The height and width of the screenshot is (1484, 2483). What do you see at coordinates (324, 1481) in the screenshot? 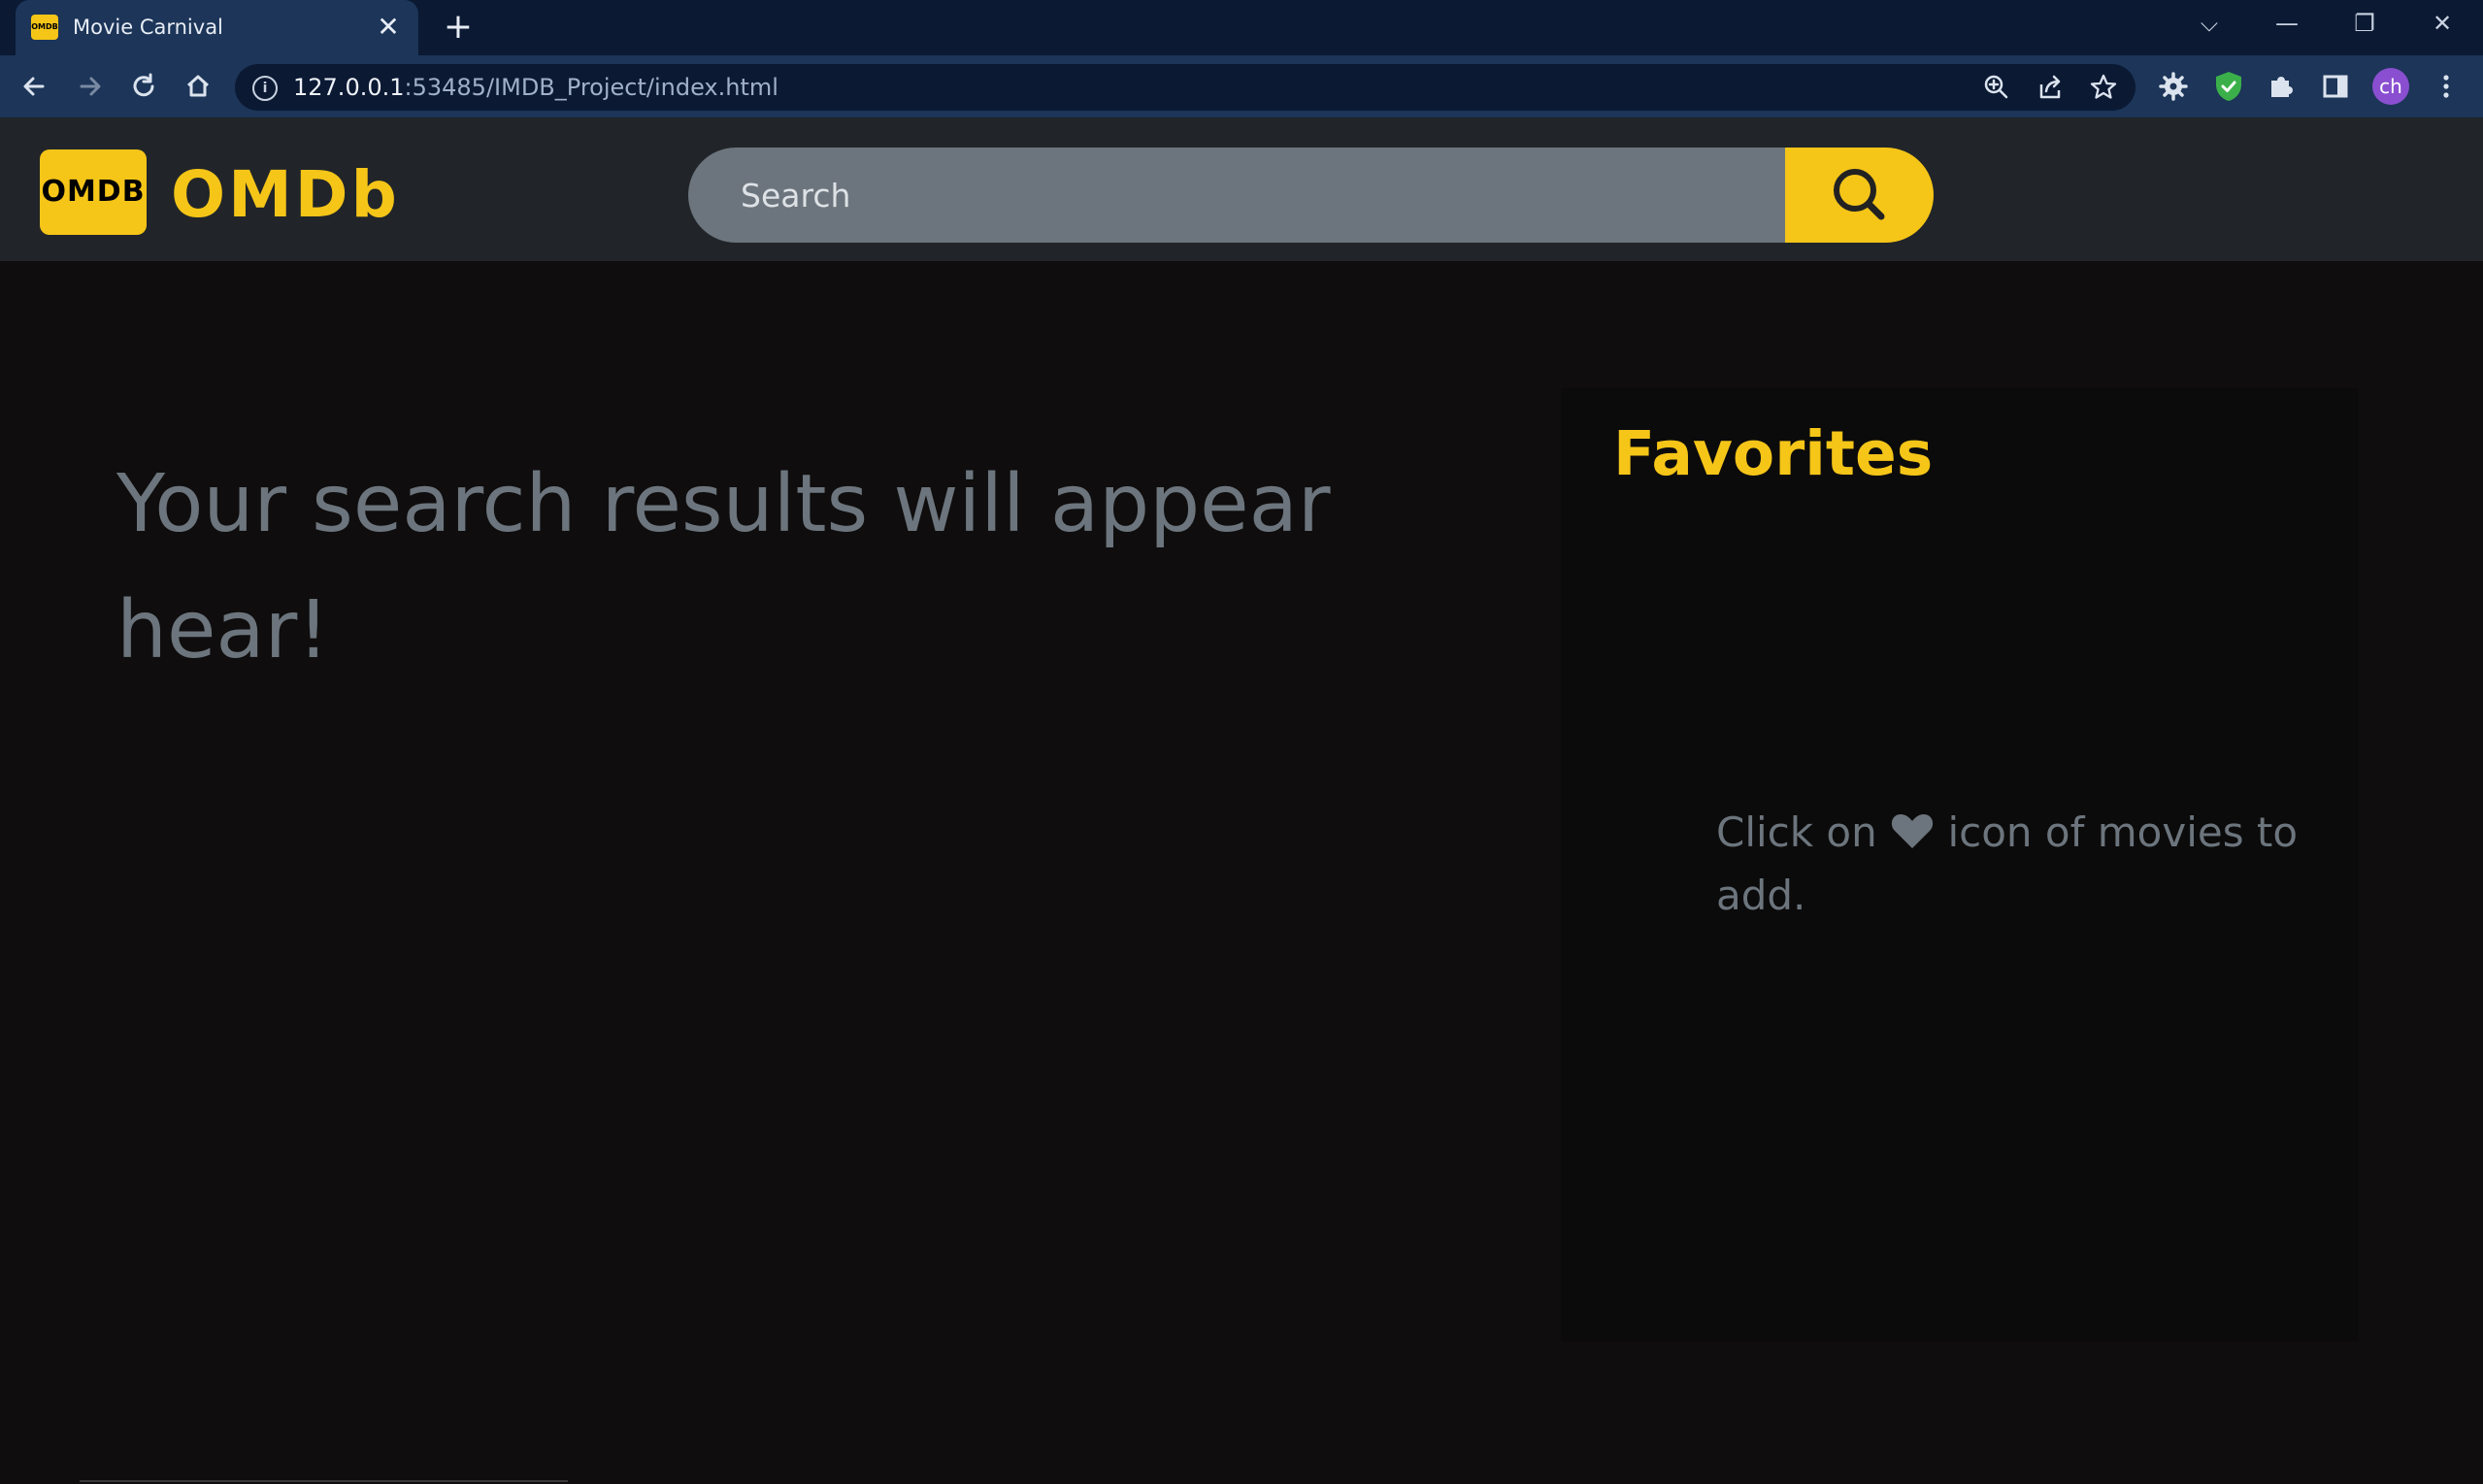
I see `bottom-divider` at bounding box center [324, 1481].